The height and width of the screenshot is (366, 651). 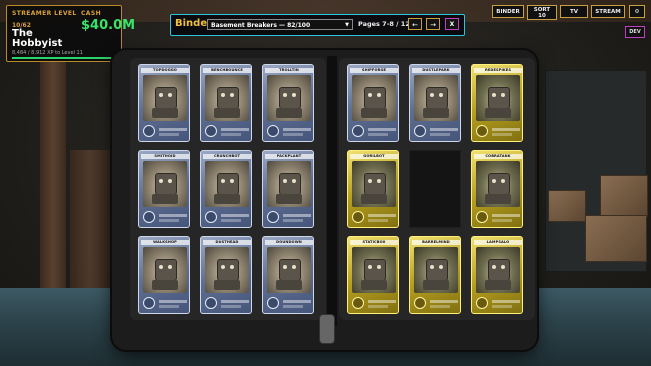 I want to click on trading-card: SMITHOID, so click(x=164, y=189).